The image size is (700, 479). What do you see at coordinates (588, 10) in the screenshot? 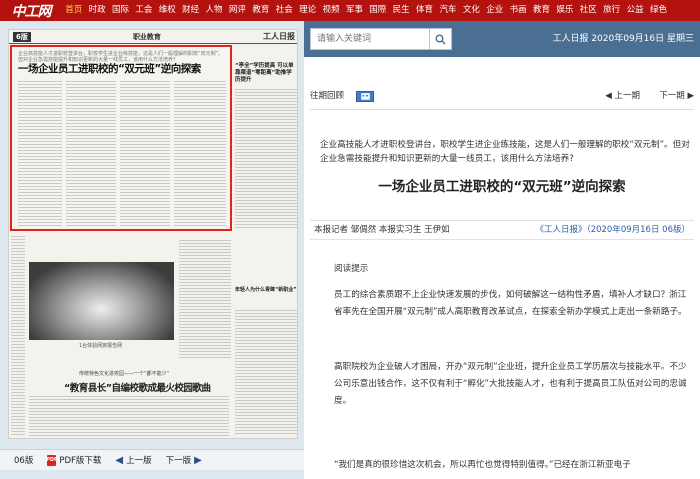
I see `nav-item: 社区` at bounding box center [588, 10].